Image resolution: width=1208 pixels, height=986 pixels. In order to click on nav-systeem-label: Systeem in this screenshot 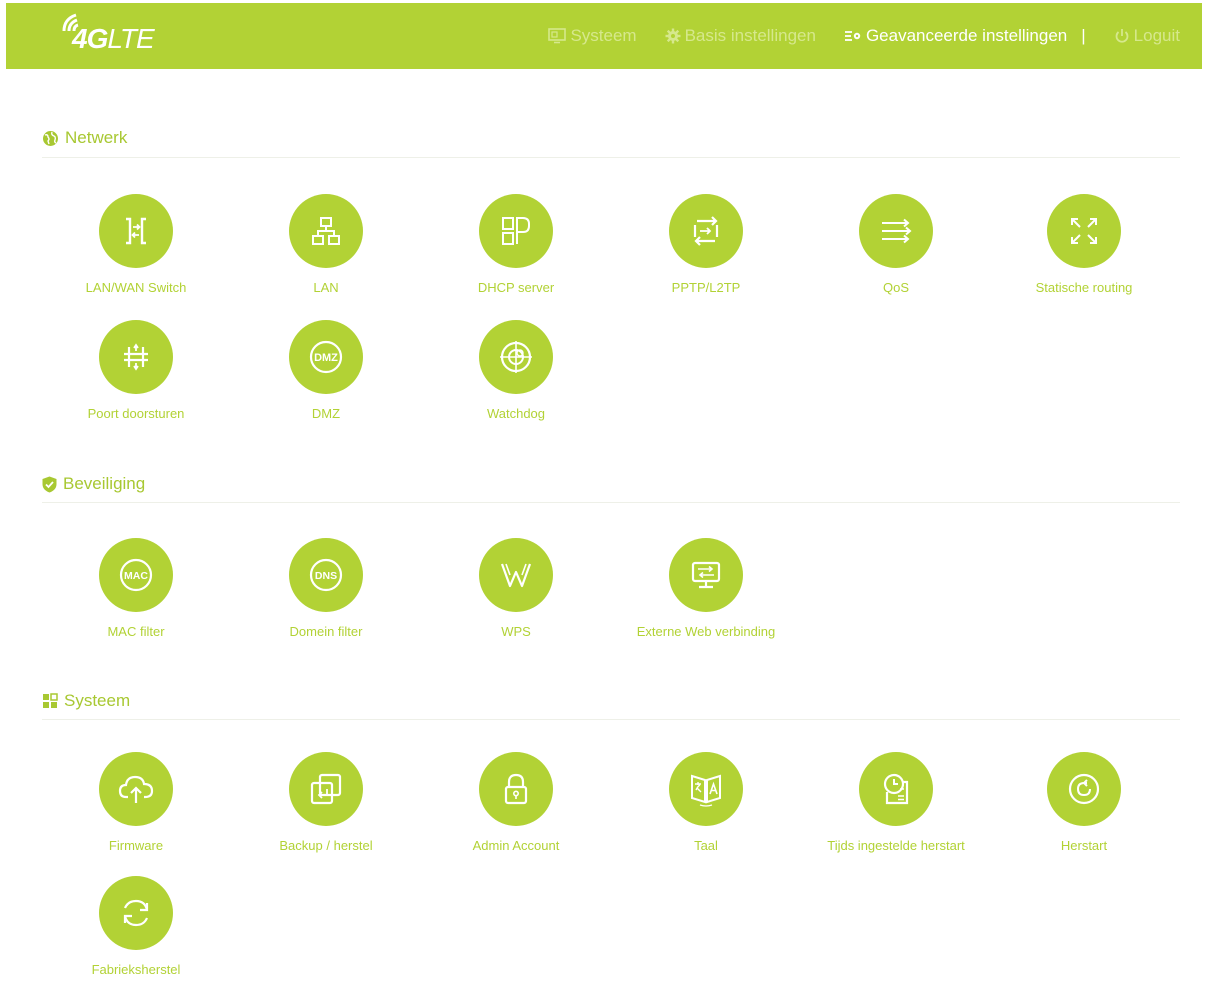, I will do `click(603, 35)`.